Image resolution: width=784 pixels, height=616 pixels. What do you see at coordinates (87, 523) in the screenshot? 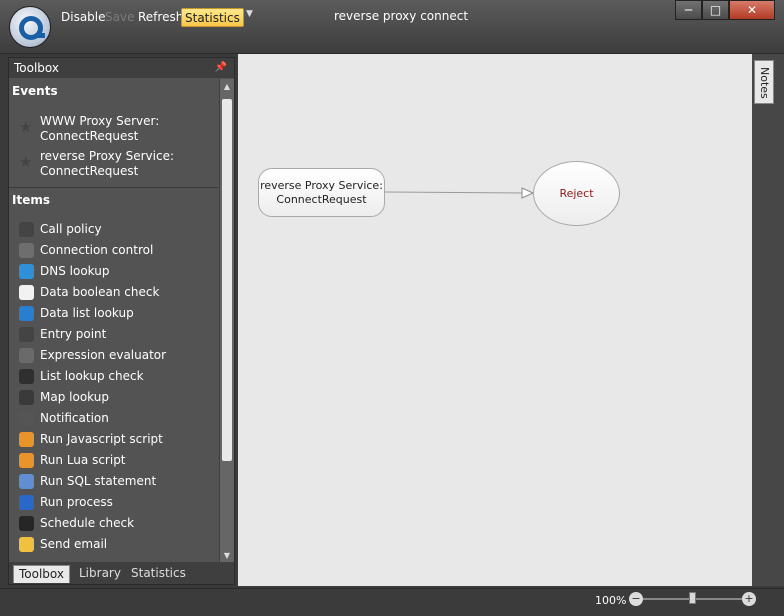
I see `toolbox-item-label: Schedule check` at bounding box center [87, 523].